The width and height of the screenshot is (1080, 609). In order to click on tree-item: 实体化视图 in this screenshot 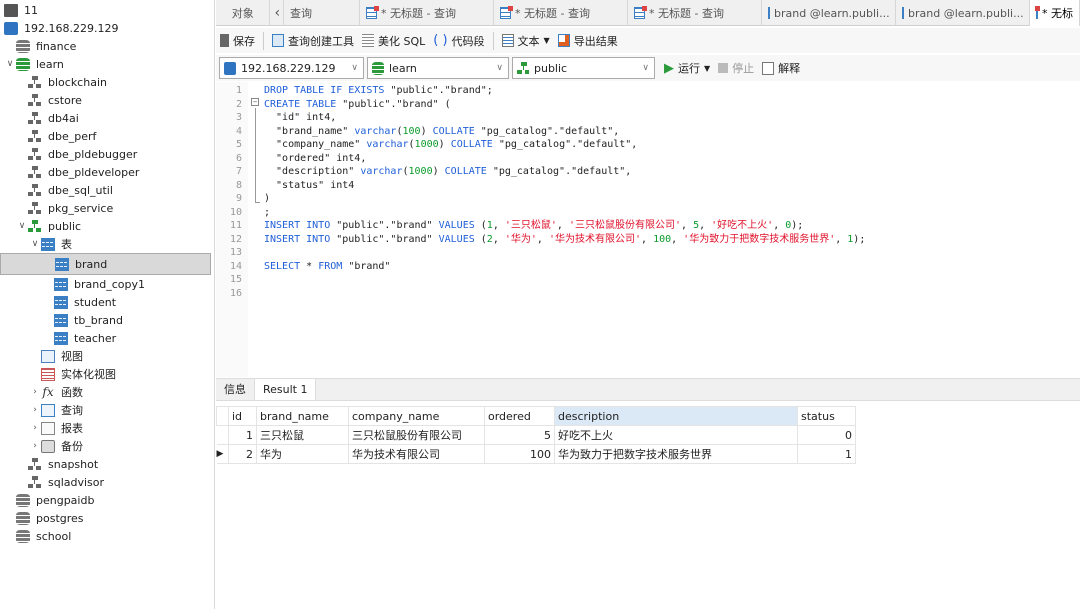, I will do `click(107, 374)`.